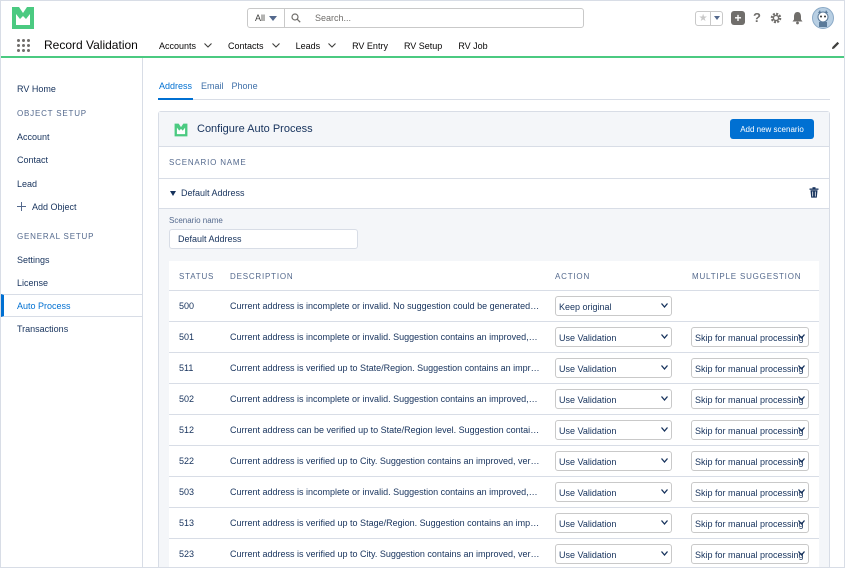  I want to click on nav-item-label: Accounts, so click(178, 45).